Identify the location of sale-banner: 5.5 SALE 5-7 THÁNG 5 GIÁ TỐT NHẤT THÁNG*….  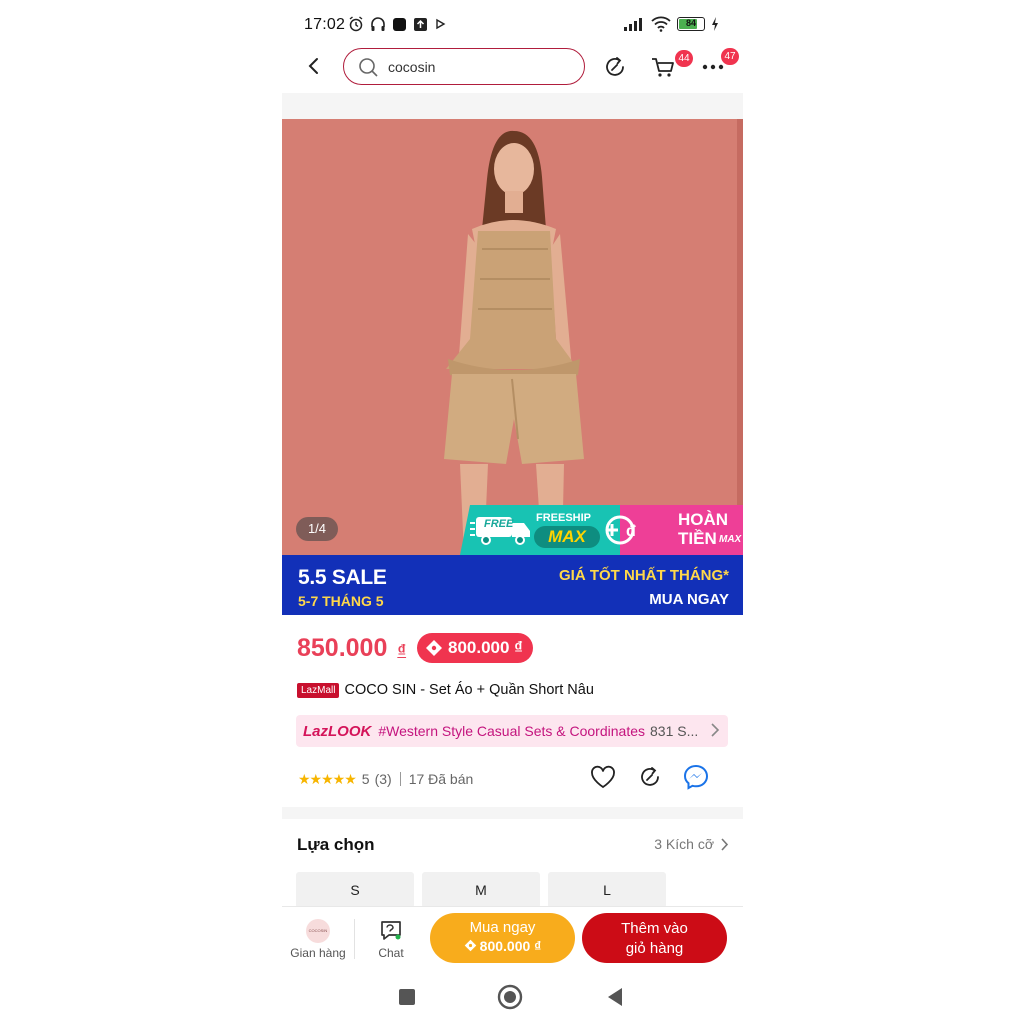
(512, 585).